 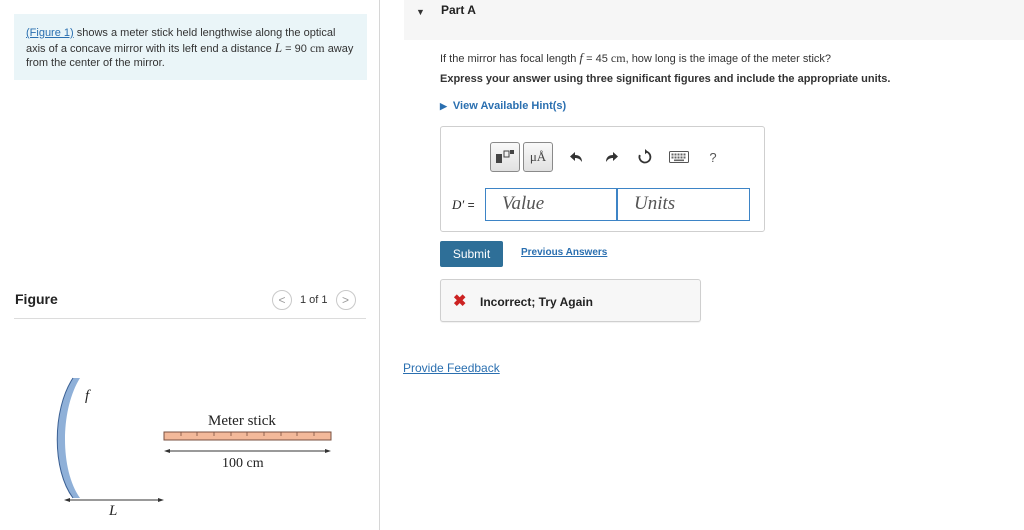 I want to click on undo-icon, so click(x=576, y=157).